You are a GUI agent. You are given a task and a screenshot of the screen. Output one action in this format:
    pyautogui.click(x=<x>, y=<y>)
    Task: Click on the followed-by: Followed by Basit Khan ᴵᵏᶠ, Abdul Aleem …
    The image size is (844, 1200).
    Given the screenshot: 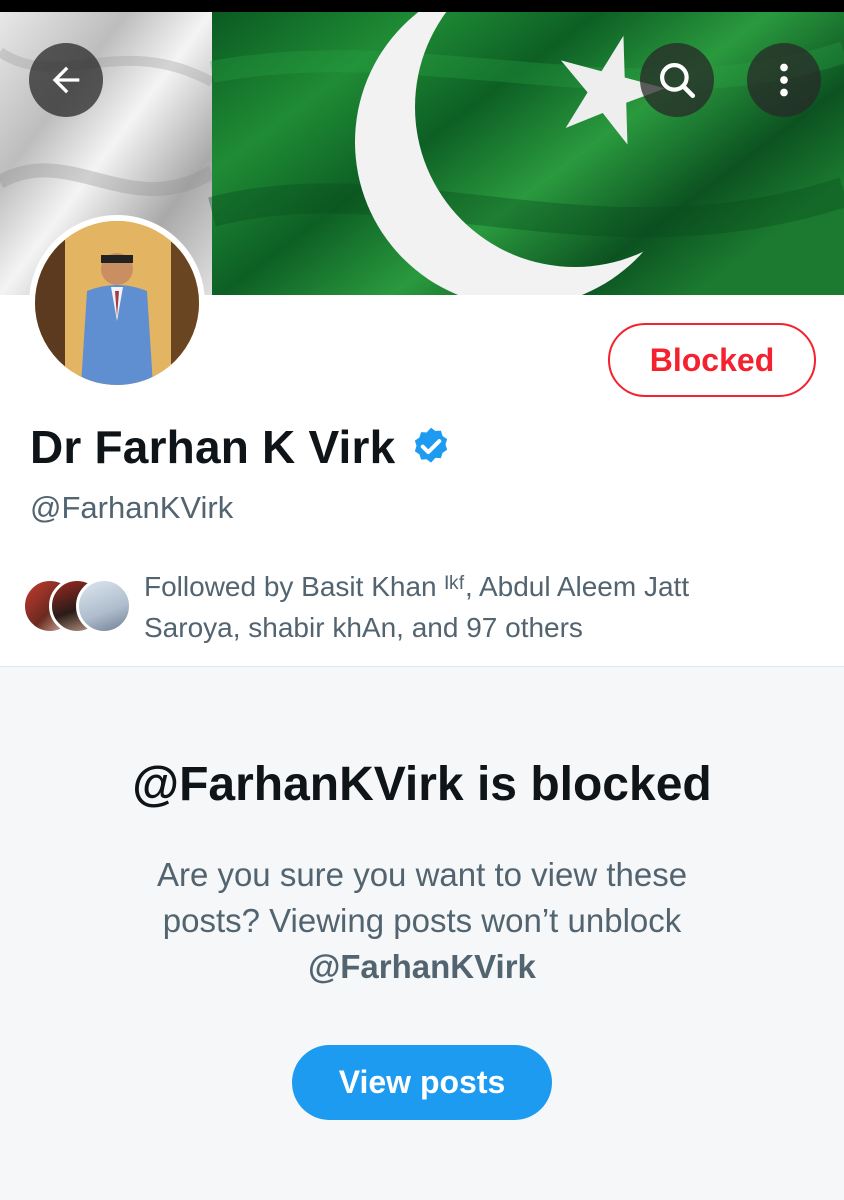 What is the action you would take?
    pyautogui.click(x=403, y=607)
    